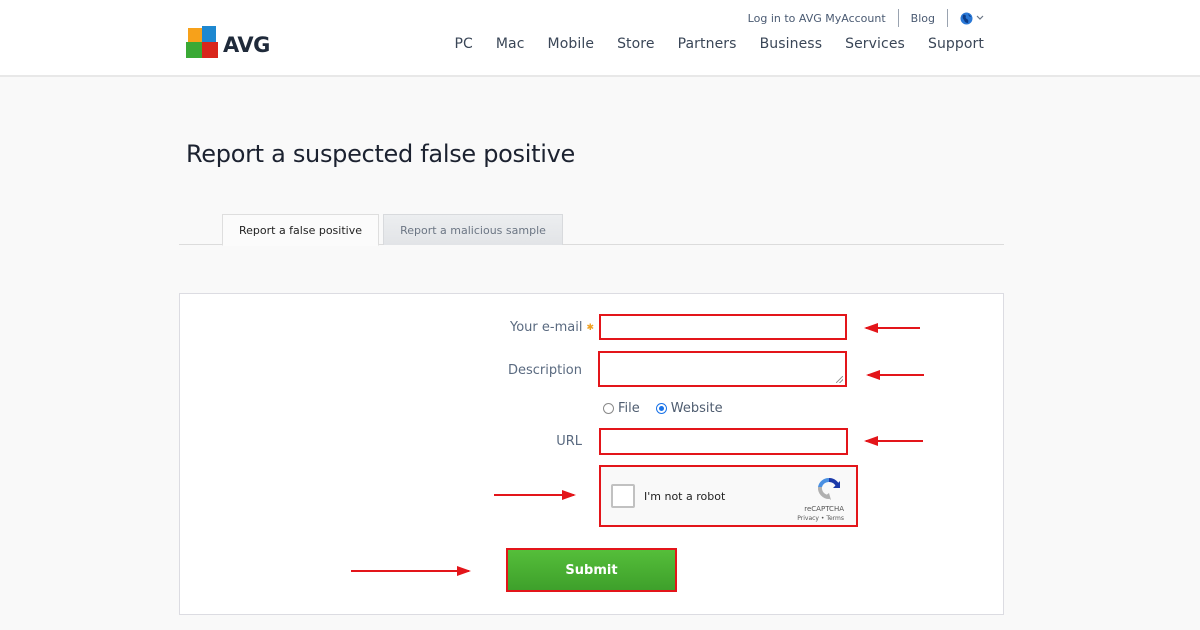 The width and height of the screenshot is (1200, 630). I want to click on radio-file-button, so click(608, 408).